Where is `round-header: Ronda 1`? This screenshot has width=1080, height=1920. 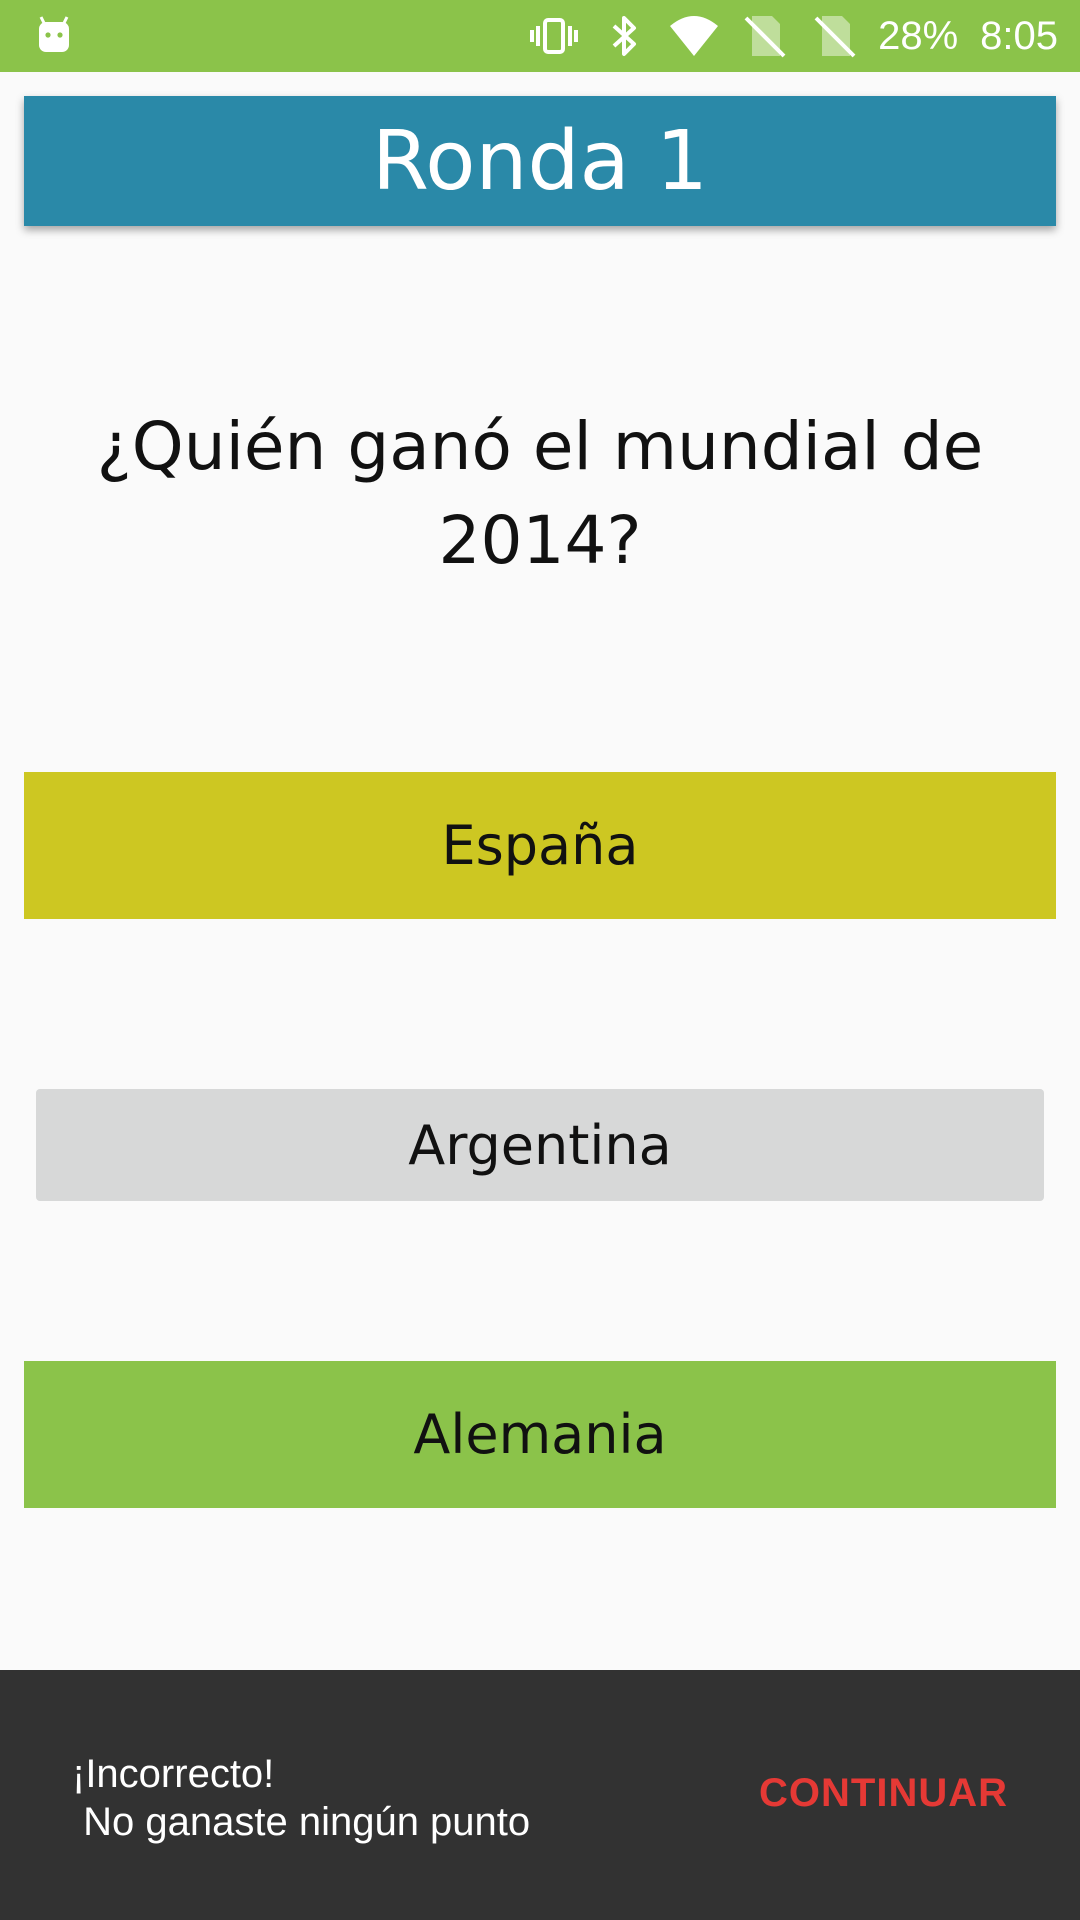
round-header: Ronda 1 is located at coordinates (540, 161).